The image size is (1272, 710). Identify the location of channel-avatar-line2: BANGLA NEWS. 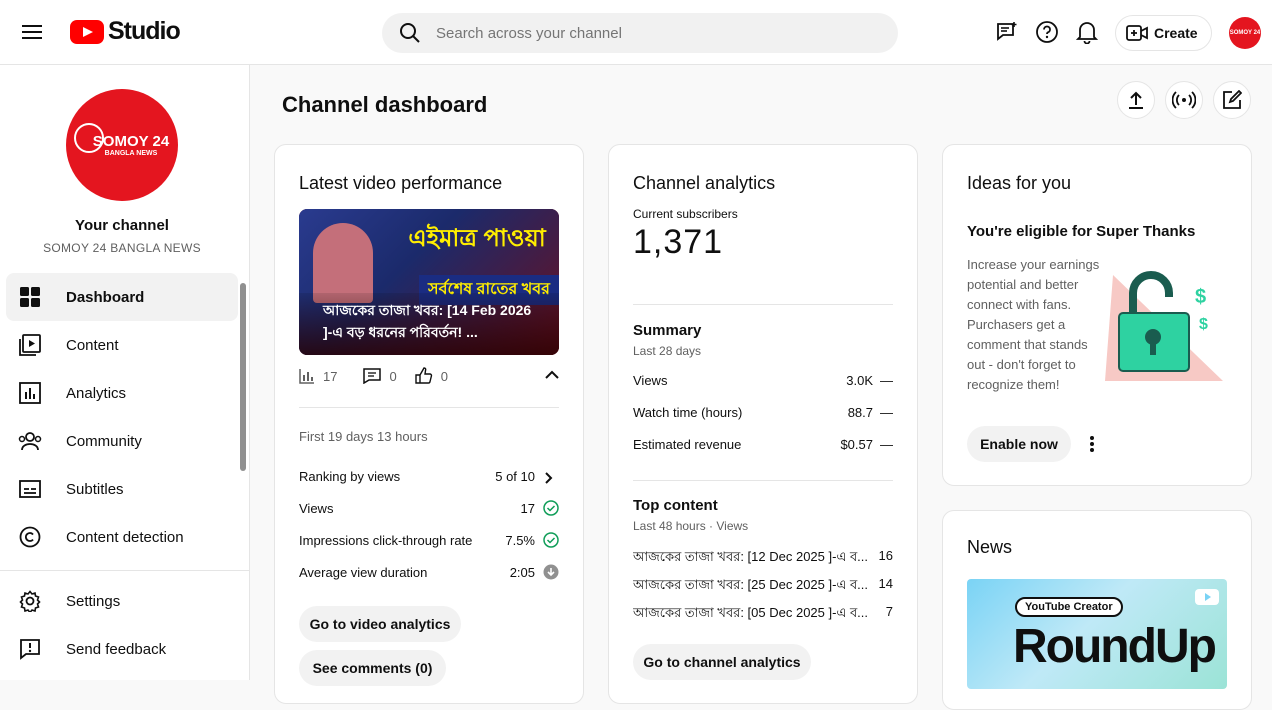
(131, 153).